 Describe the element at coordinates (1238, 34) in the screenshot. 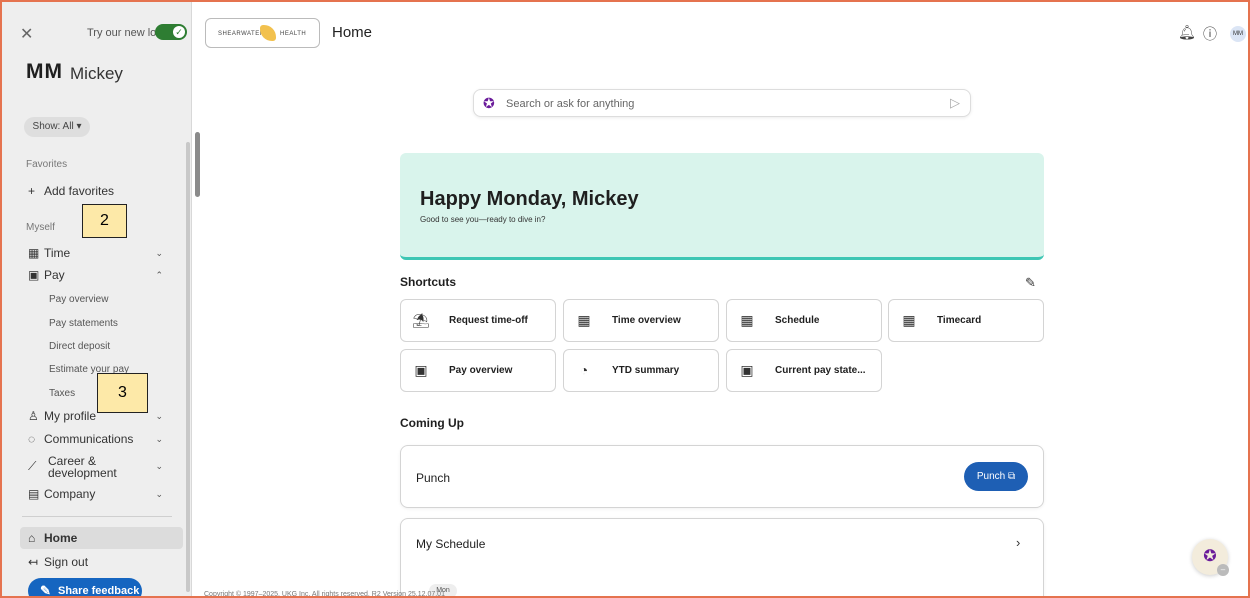

I see `avatar: MM` at that location.